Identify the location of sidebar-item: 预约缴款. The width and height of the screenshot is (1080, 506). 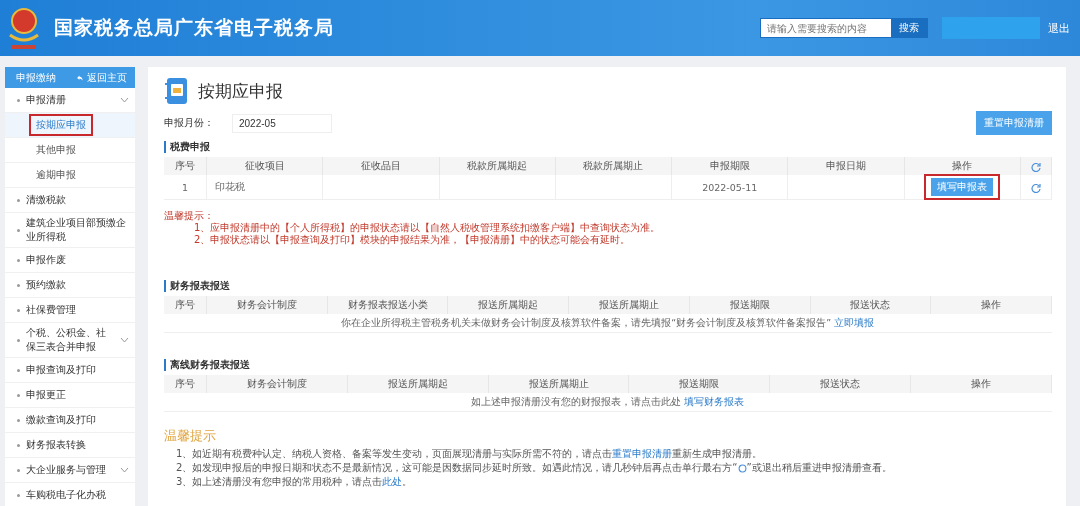
(70, 285).